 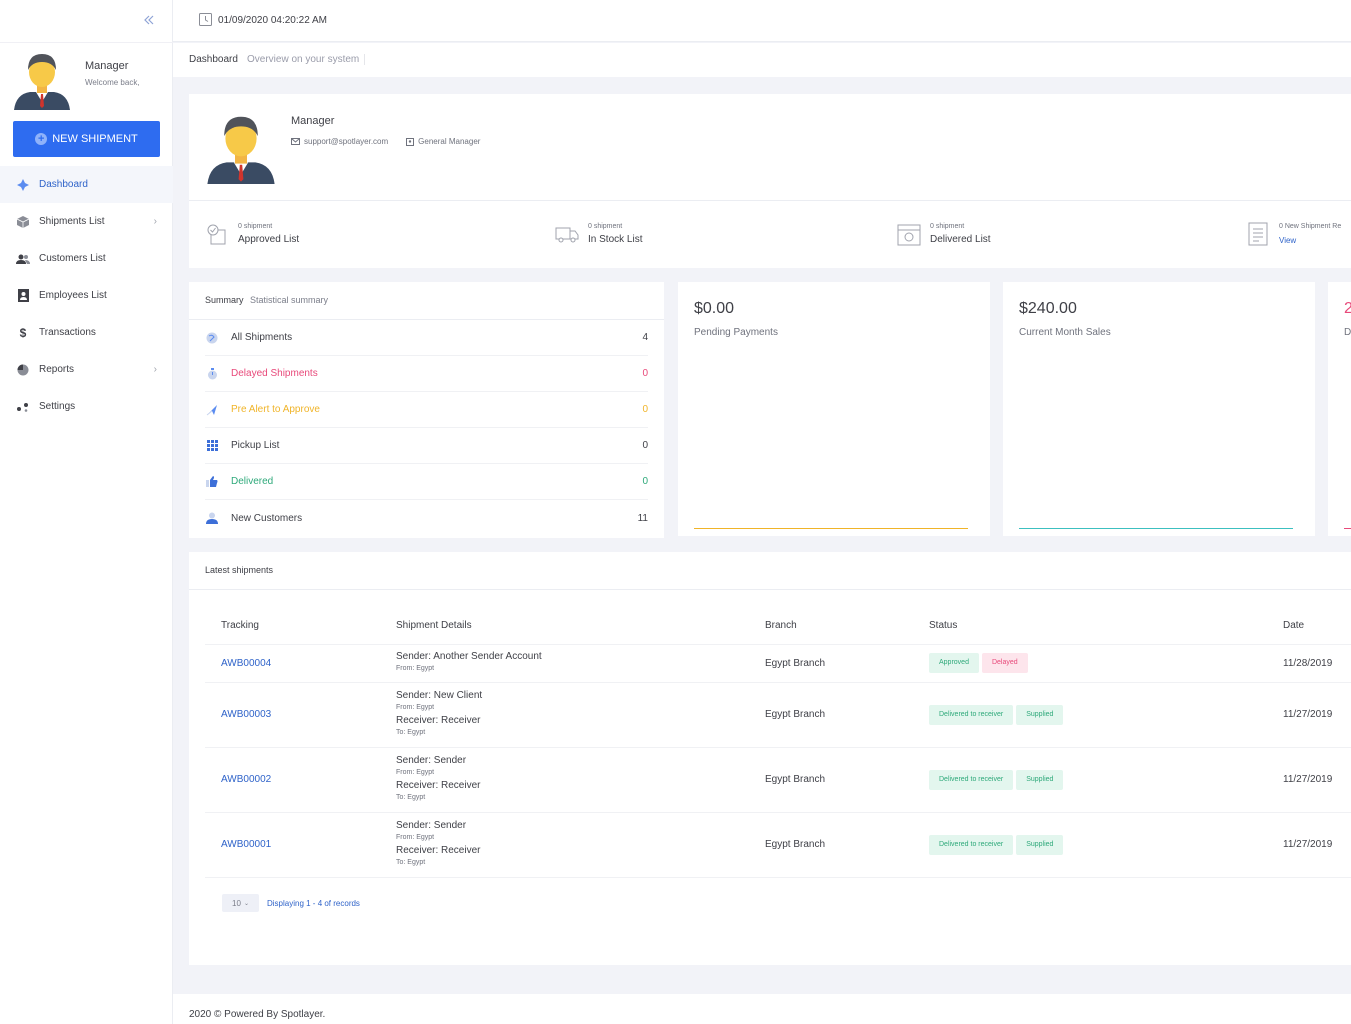 What do you see at coordinates (426, 338) in the screenshot?
I see `summary-row-all: All Shipments 4` at bounding box center [426, 338].